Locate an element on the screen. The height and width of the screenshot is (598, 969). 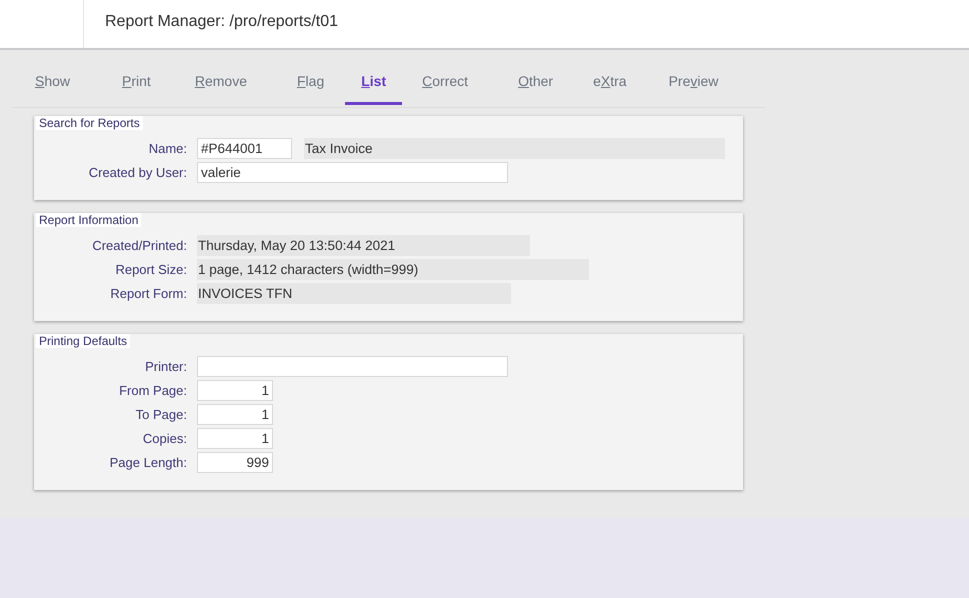
field-label: Created by User: is located at coordinates (137, 172).